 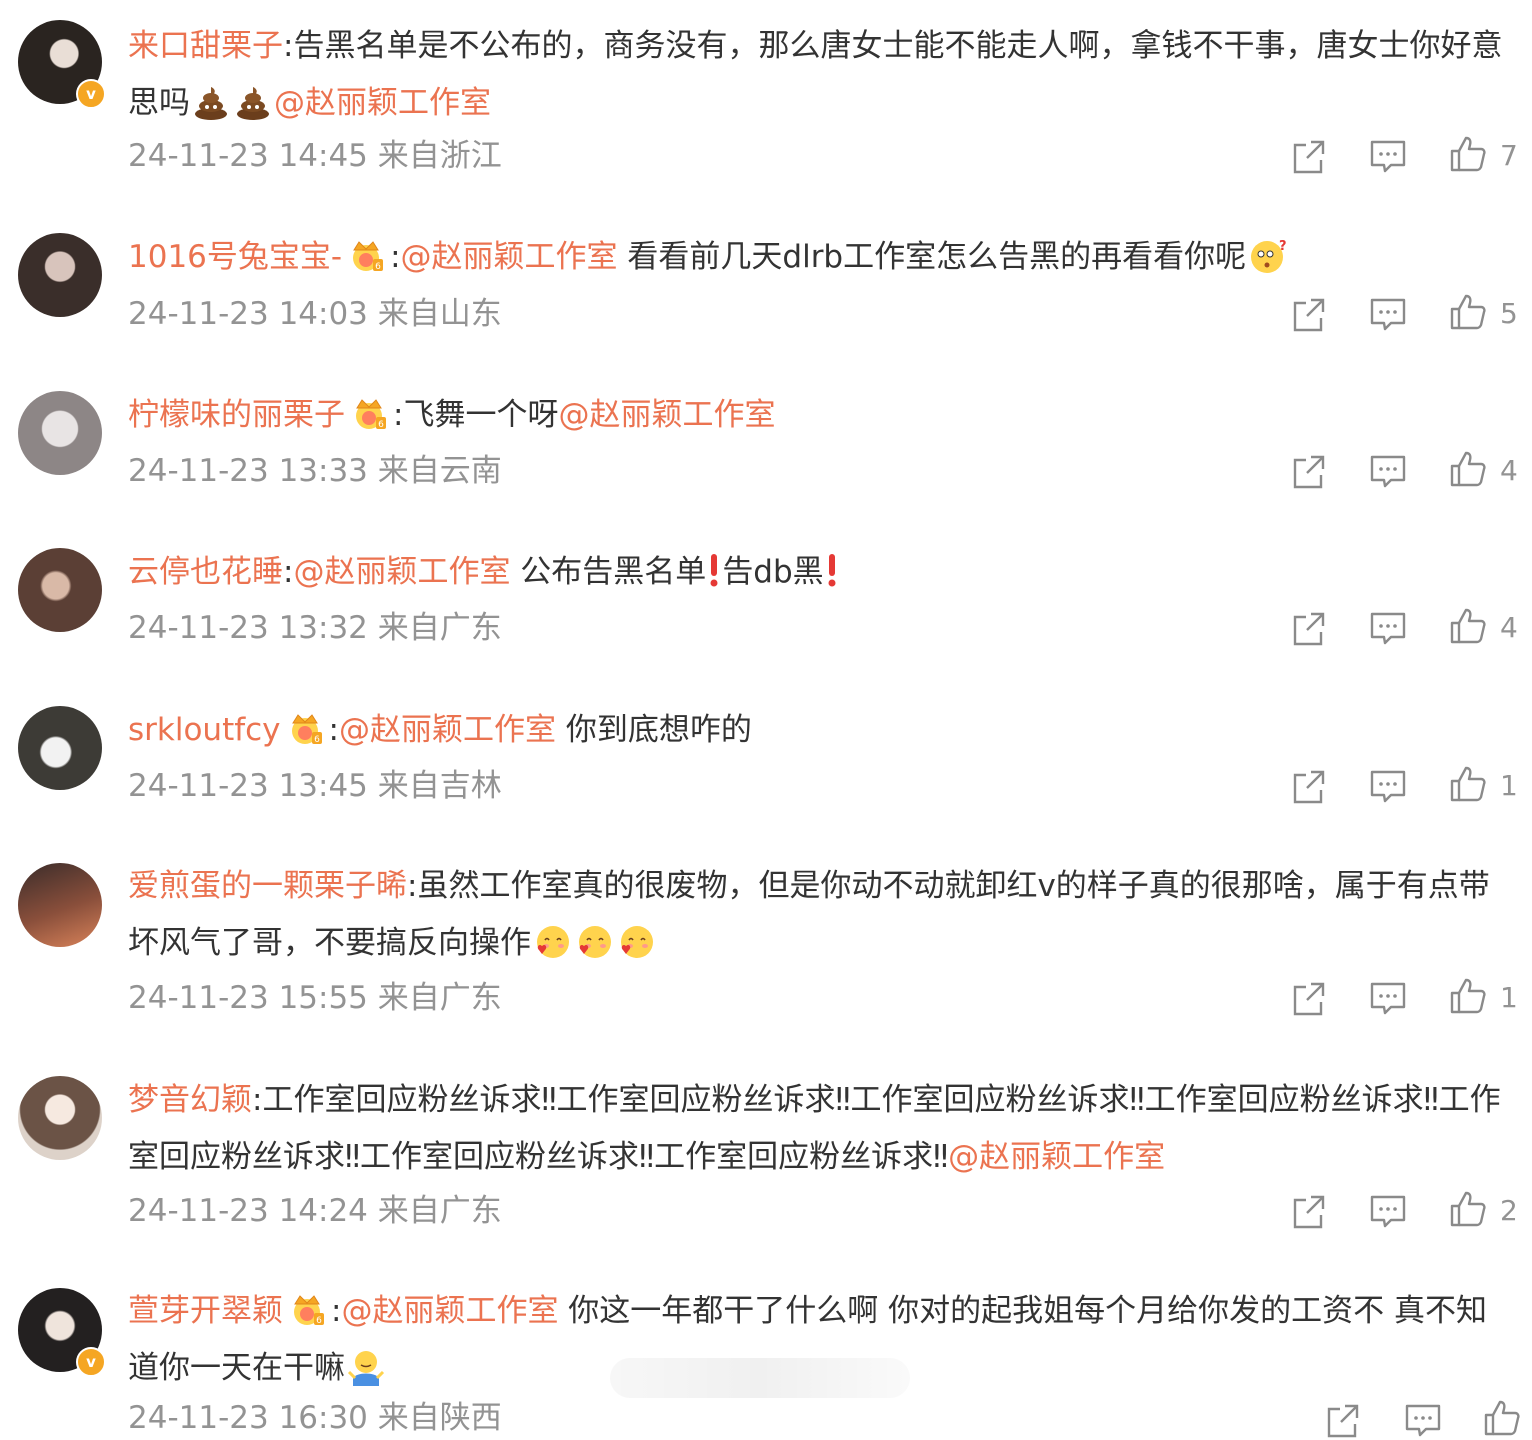 I want to click on comment-text: 告db黑, so click(x=773, y=572).